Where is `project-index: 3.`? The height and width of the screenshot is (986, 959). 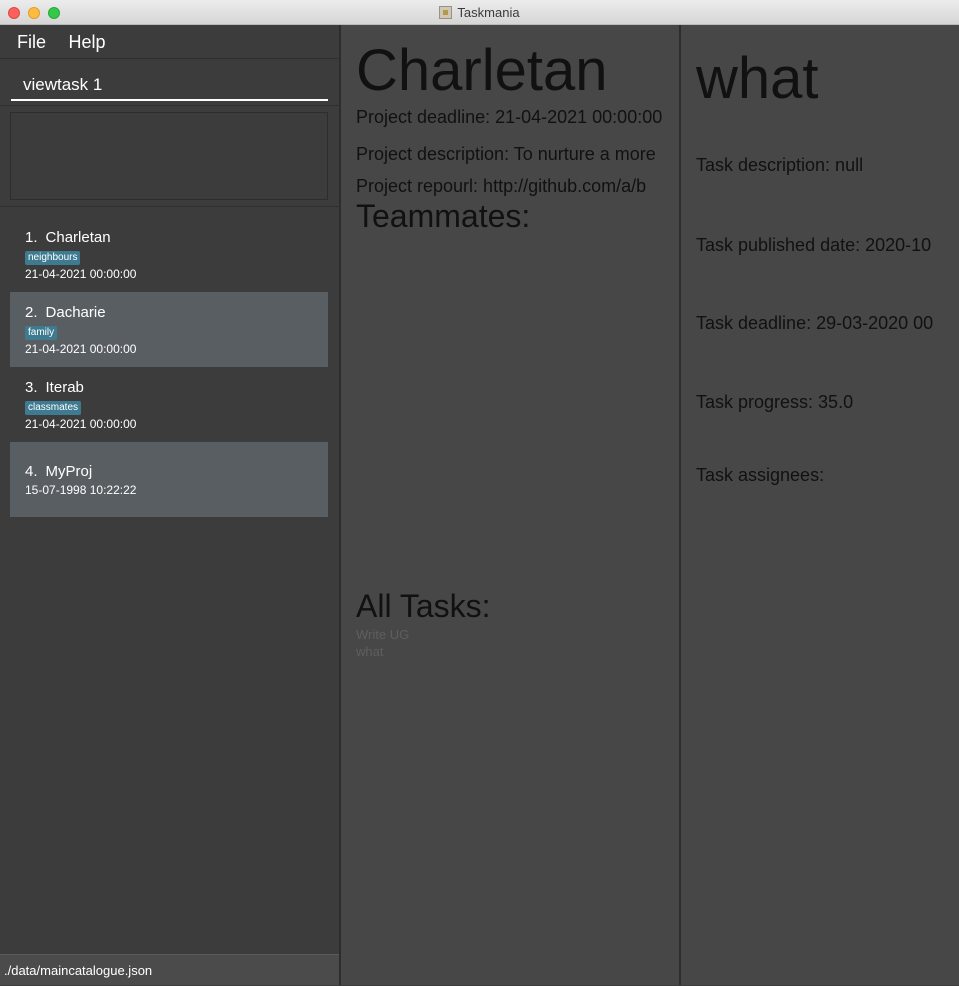
project-index: 3. is located at coordinates (31, 387).